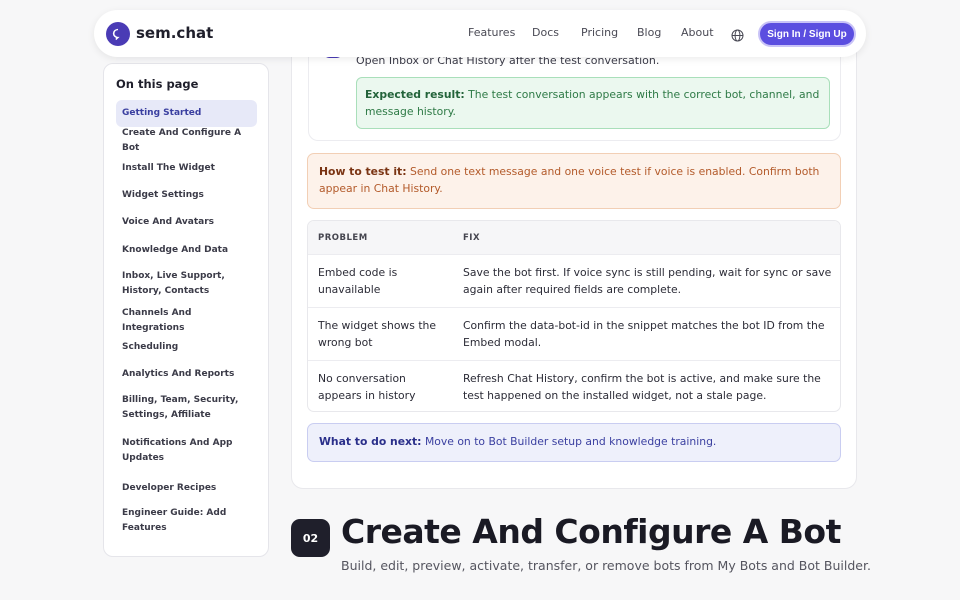 Image resolution: width=960 pixels, height=600 pixels. I want to click on sidebar-item-developer-recipes: Developer Recipes, so click(186, 488).